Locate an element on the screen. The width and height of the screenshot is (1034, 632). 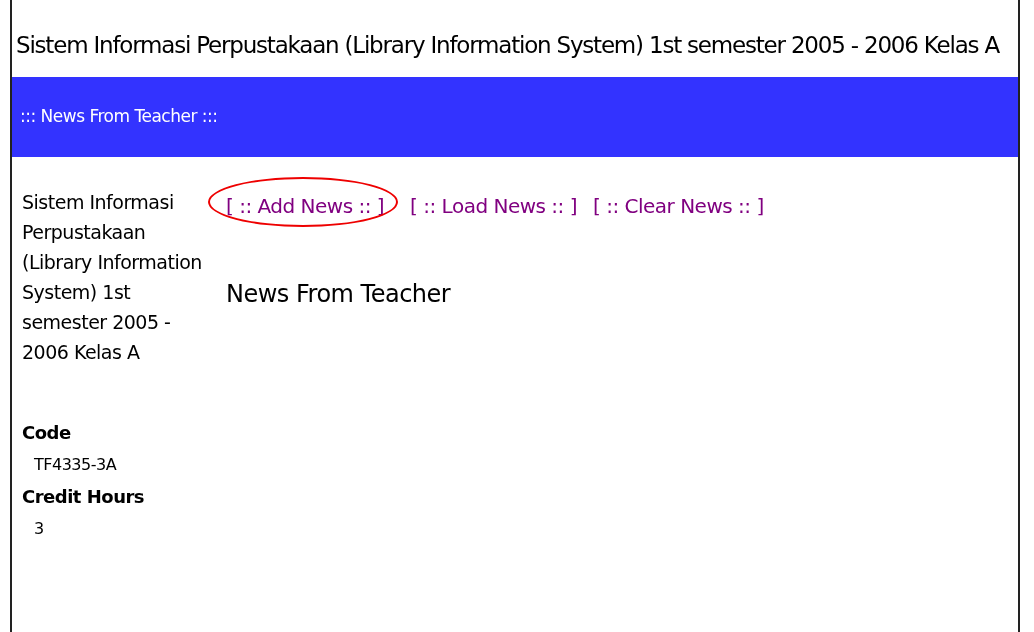
page-title: Sistem Informasi Perpustakaan (Library Information System) 1st semester 2005 - 2006 Kelas A is located at coordinates (508, 45).